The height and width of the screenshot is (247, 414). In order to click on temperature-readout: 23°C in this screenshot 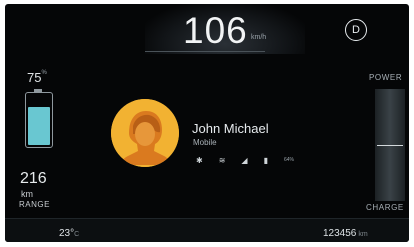, I will do `click(69, 233)`.